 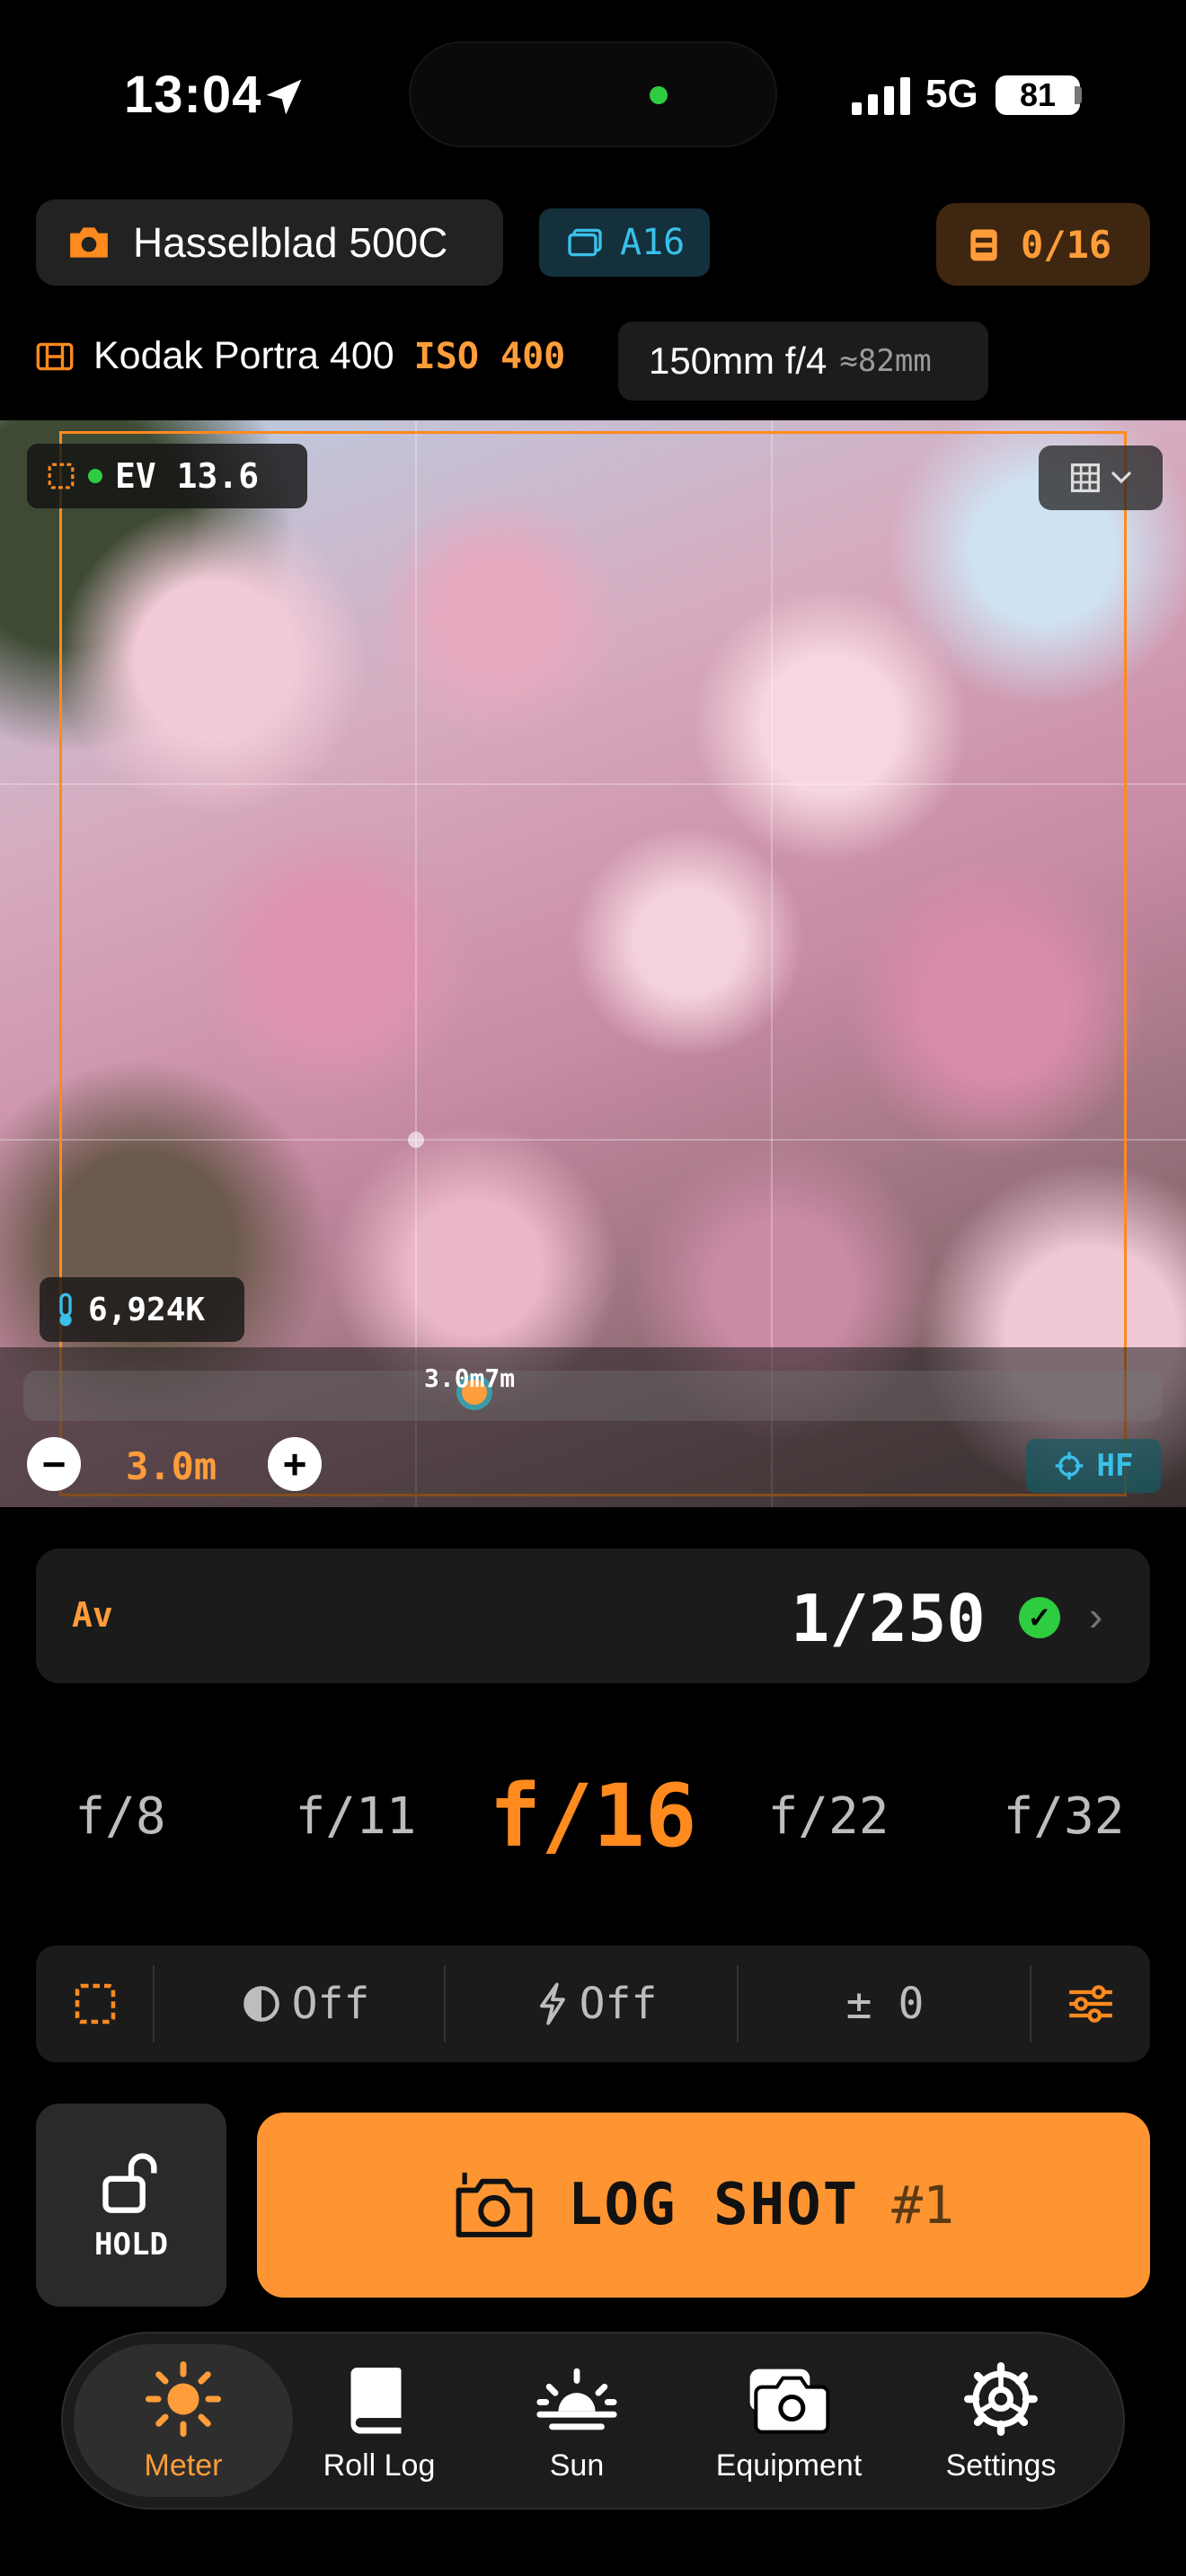 I want to click on exposure-compensation-button: ± 0, so click(x=885, y=2004).